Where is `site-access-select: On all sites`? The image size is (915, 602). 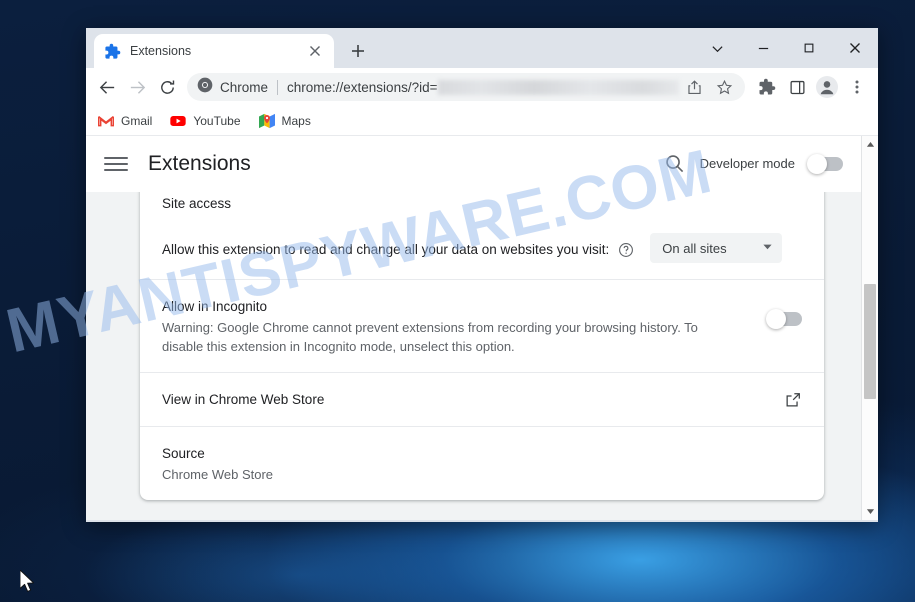
site-access-select: On all sites is located at coordinates (716, 248).